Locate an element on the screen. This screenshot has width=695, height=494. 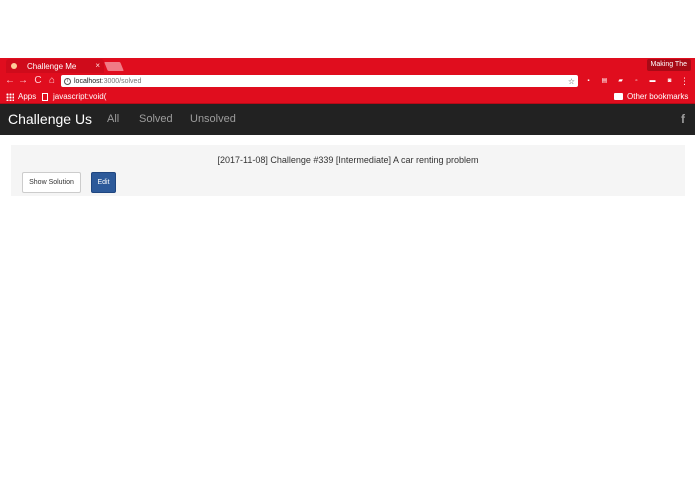
brand-link: Challenge Us is located at coordinates (50, 119).